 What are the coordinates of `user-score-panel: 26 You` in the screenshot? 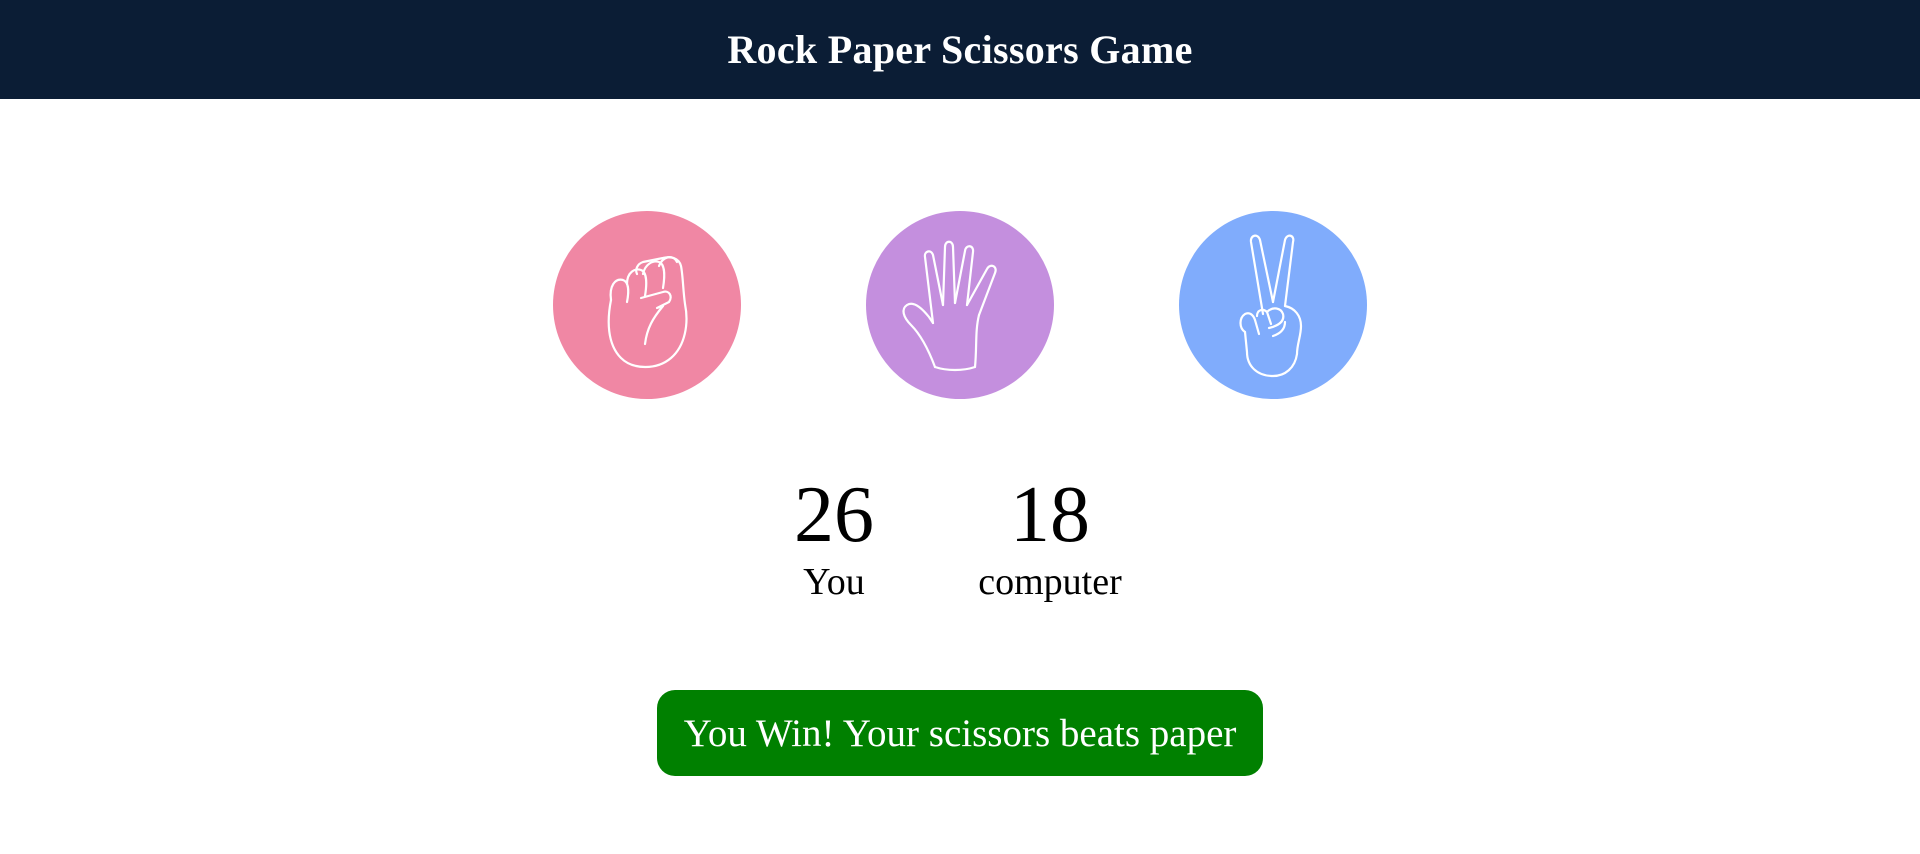 It's located at (834, 537).